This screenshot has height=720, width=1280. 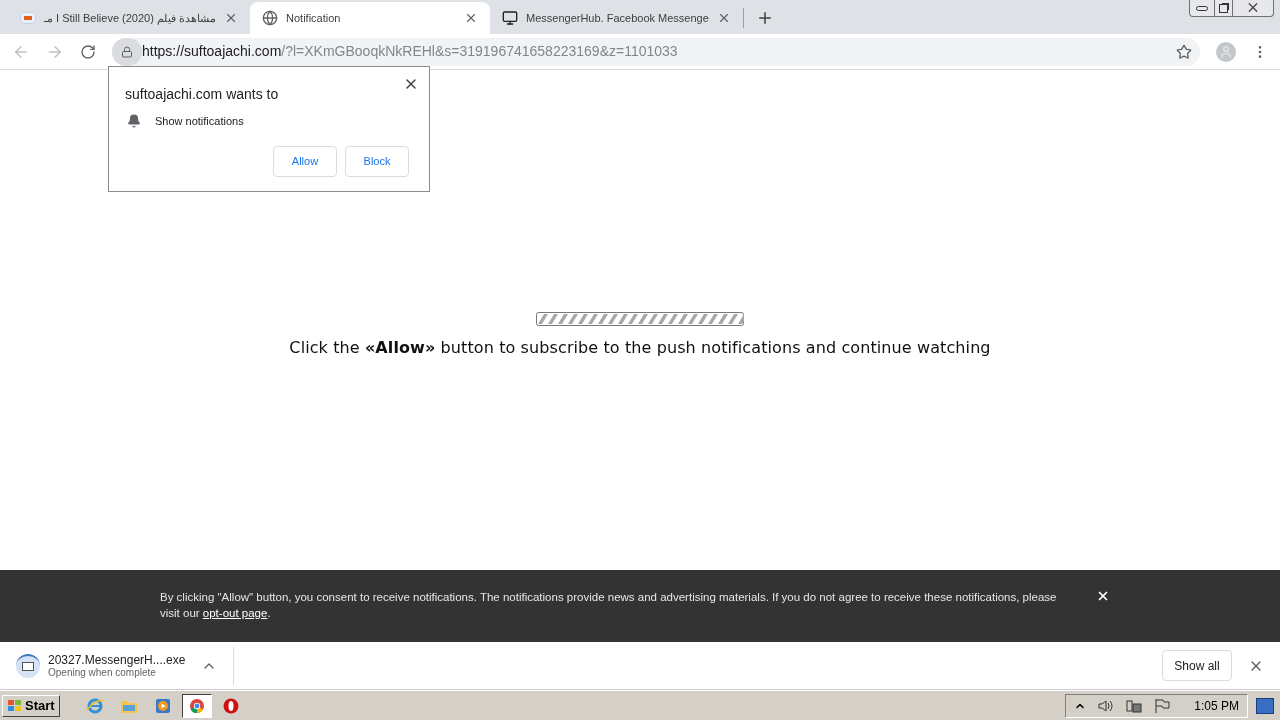 I want to click on browser-tab: MessengerHub. Facebook Messenge, so click(x=616, y=18).